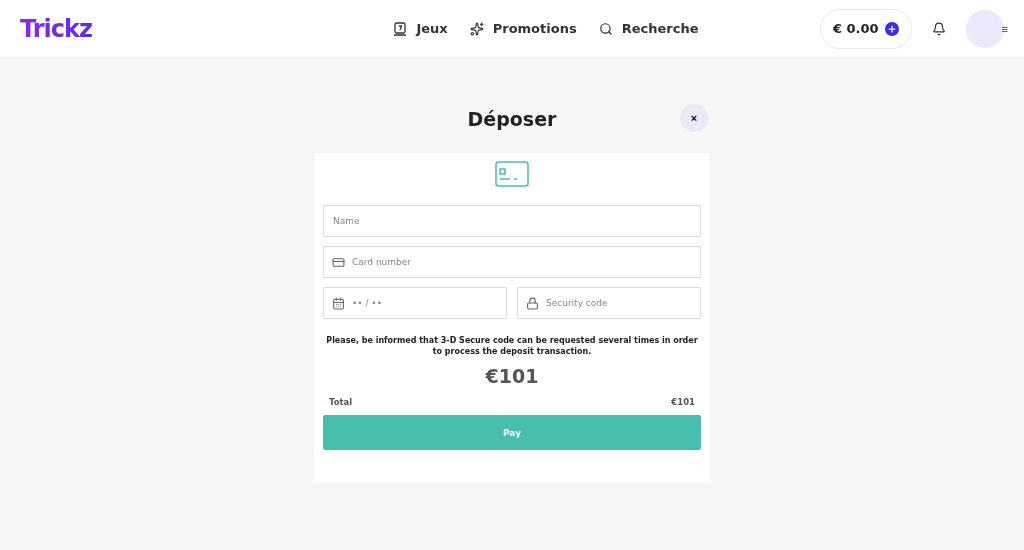 The height and width of the screenshot is (550, 1024). What do you see at coordinates (532, 303) in the screenshot?
I see `lock-icon` at bounding box center [532, 303].